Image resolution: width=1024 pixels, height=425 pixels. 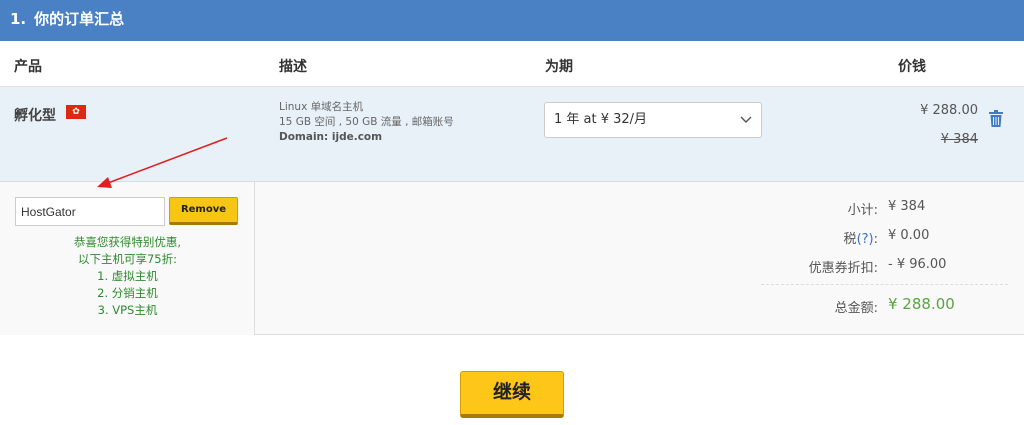 What do you see at coordinates (912, 67) in the screenshot?
I see `column-price: 价钱` at bounding box center [912, 67].